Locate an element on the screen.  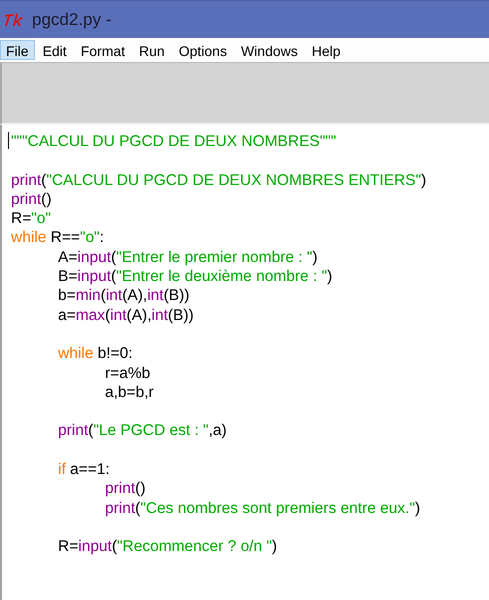
text-cursor is located at coordinates (8, 140).